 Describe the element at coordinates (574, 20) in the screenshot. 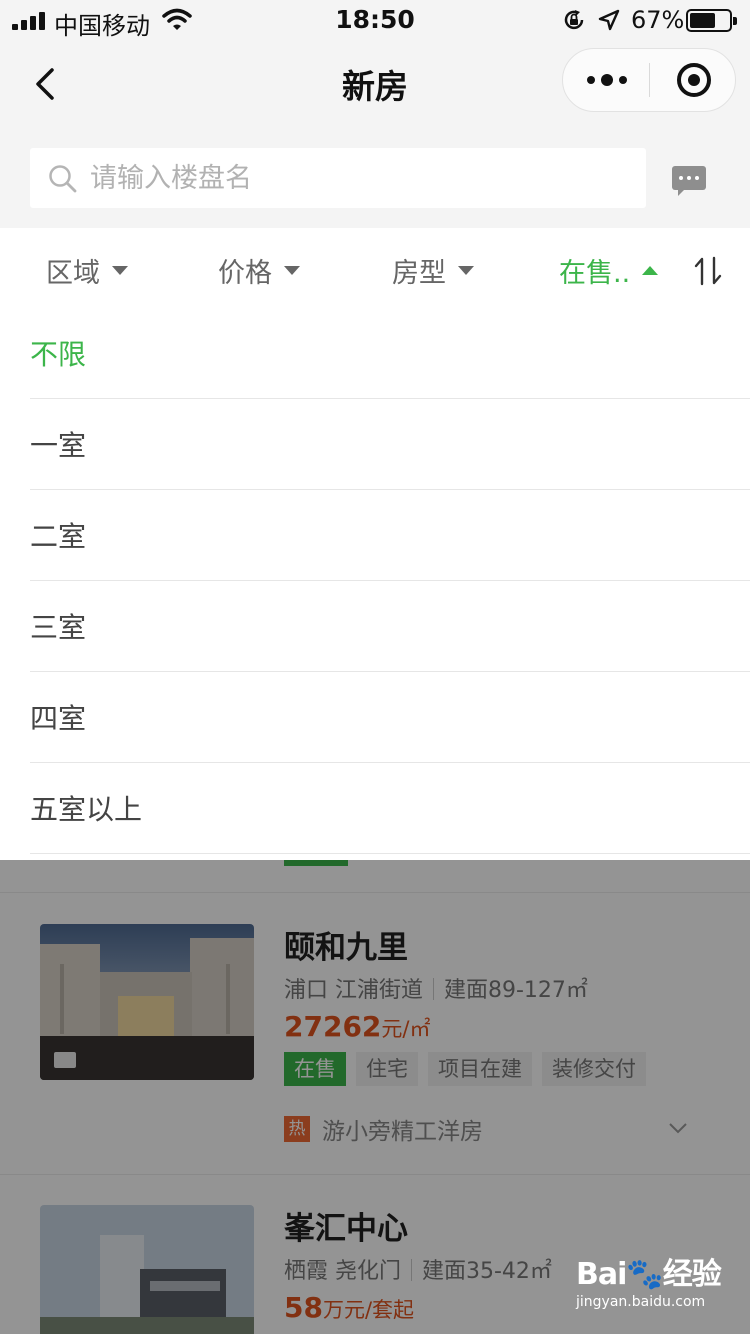

I see `orientation-lock-icon` at that location.